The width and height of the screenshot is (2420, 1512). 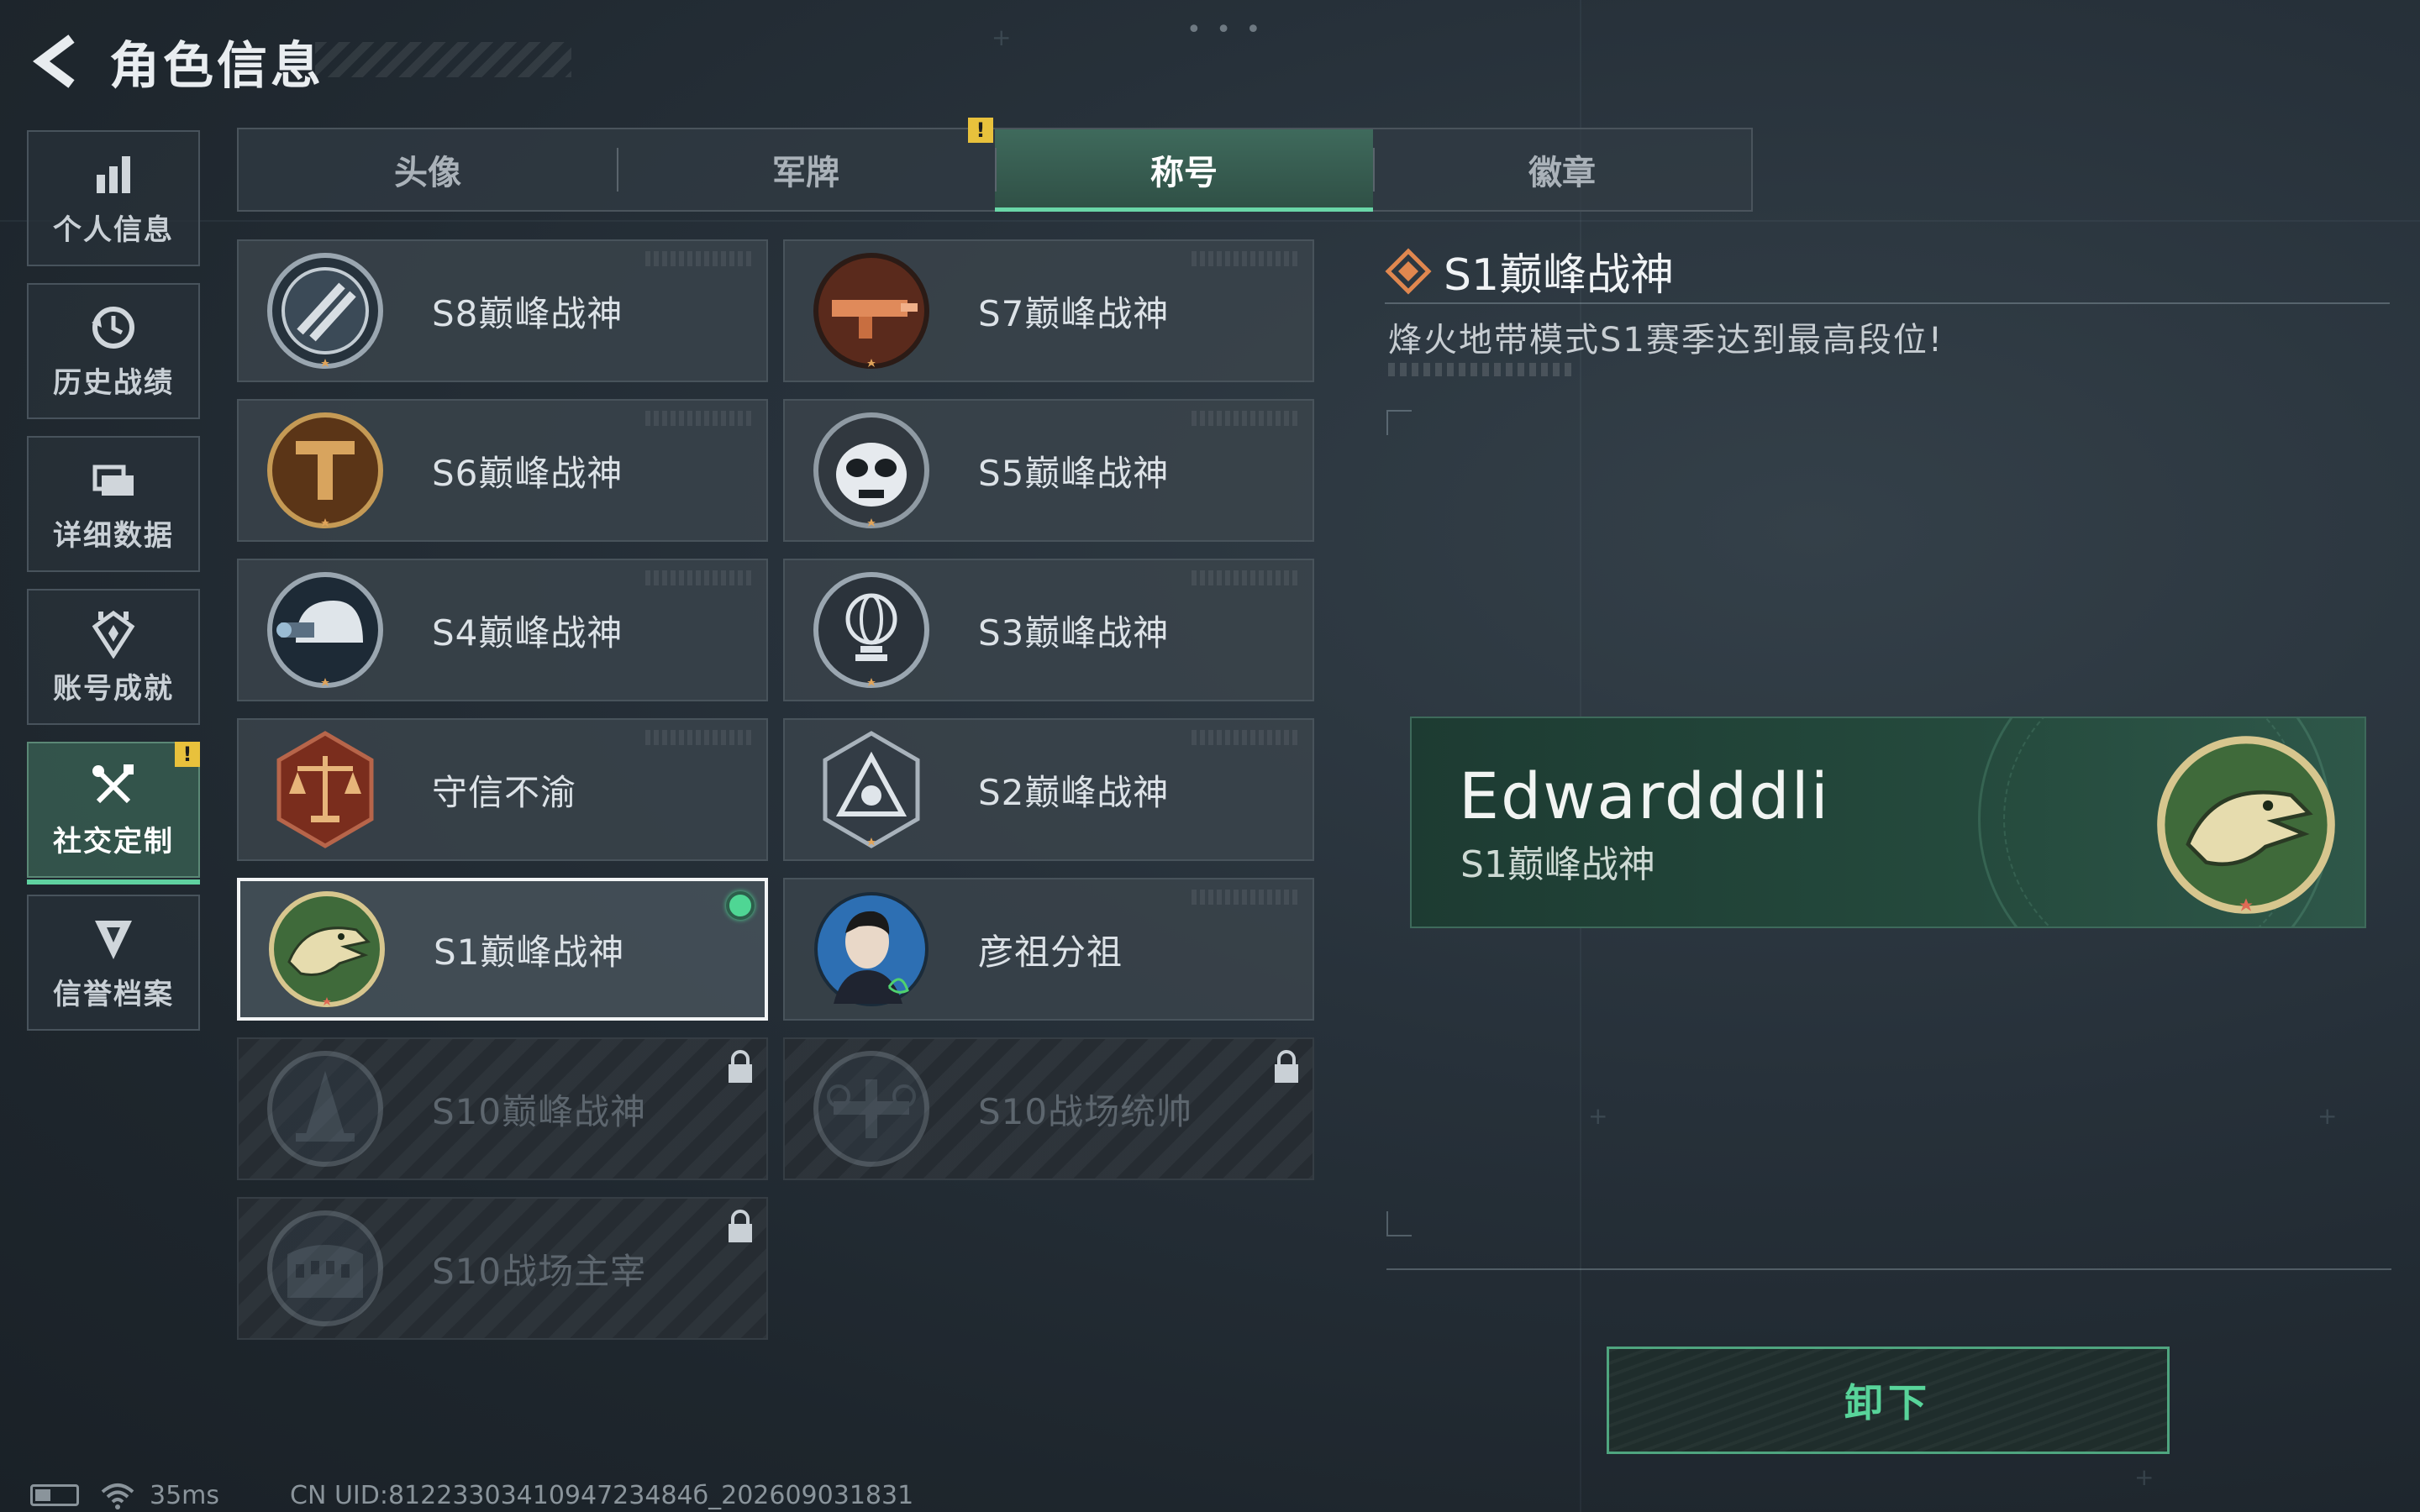 What do you see at coordinates (54, 1495) in the screenshot?
I see `battery-icon` at bounding box center [54, 1495].